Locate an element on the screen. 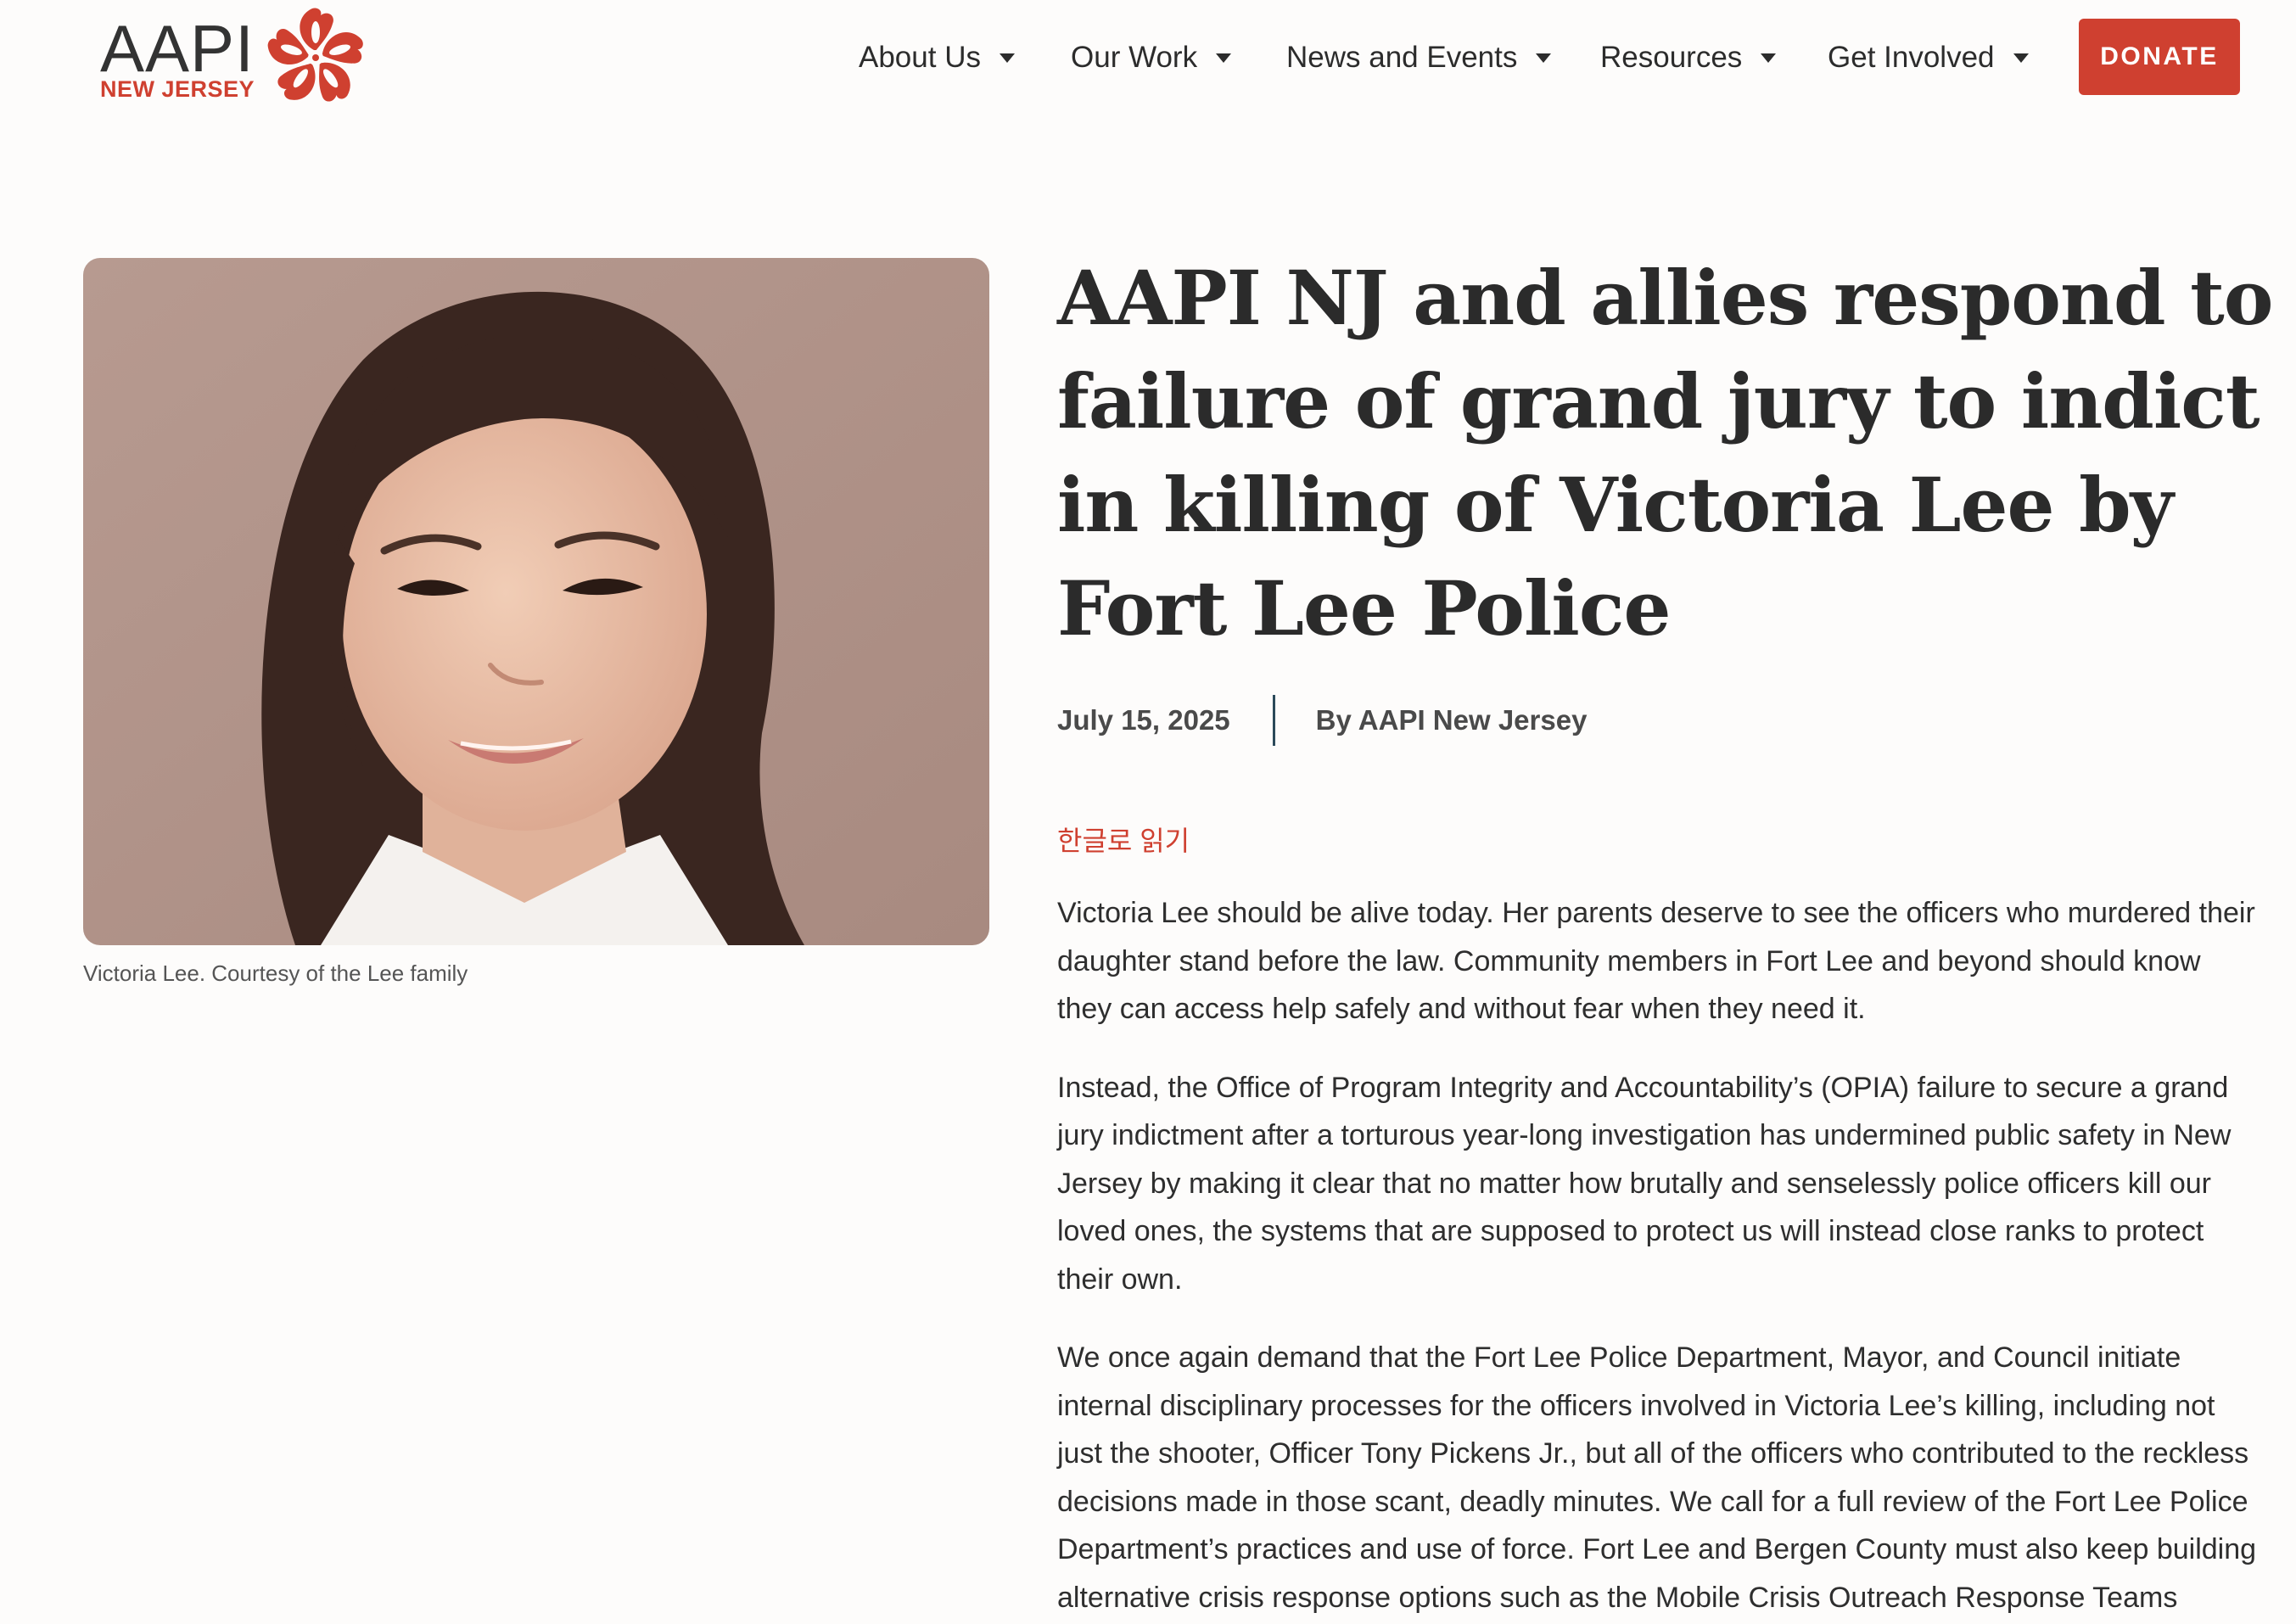 This screenshot has width=2296, height=1624. logo-subtitle: NEW JERSEY is located at coordinates (178, 89).